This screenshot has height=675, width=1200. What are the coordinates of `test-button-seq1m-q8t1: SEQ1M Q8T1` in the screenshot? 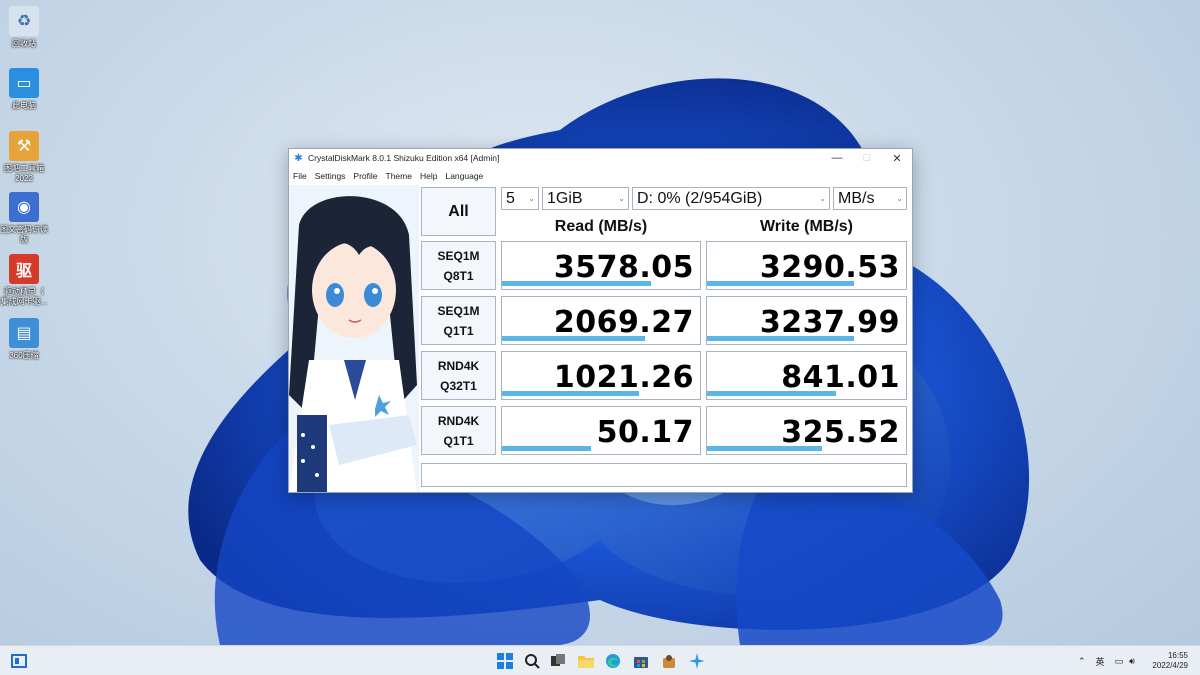 It's located at (458, 265).